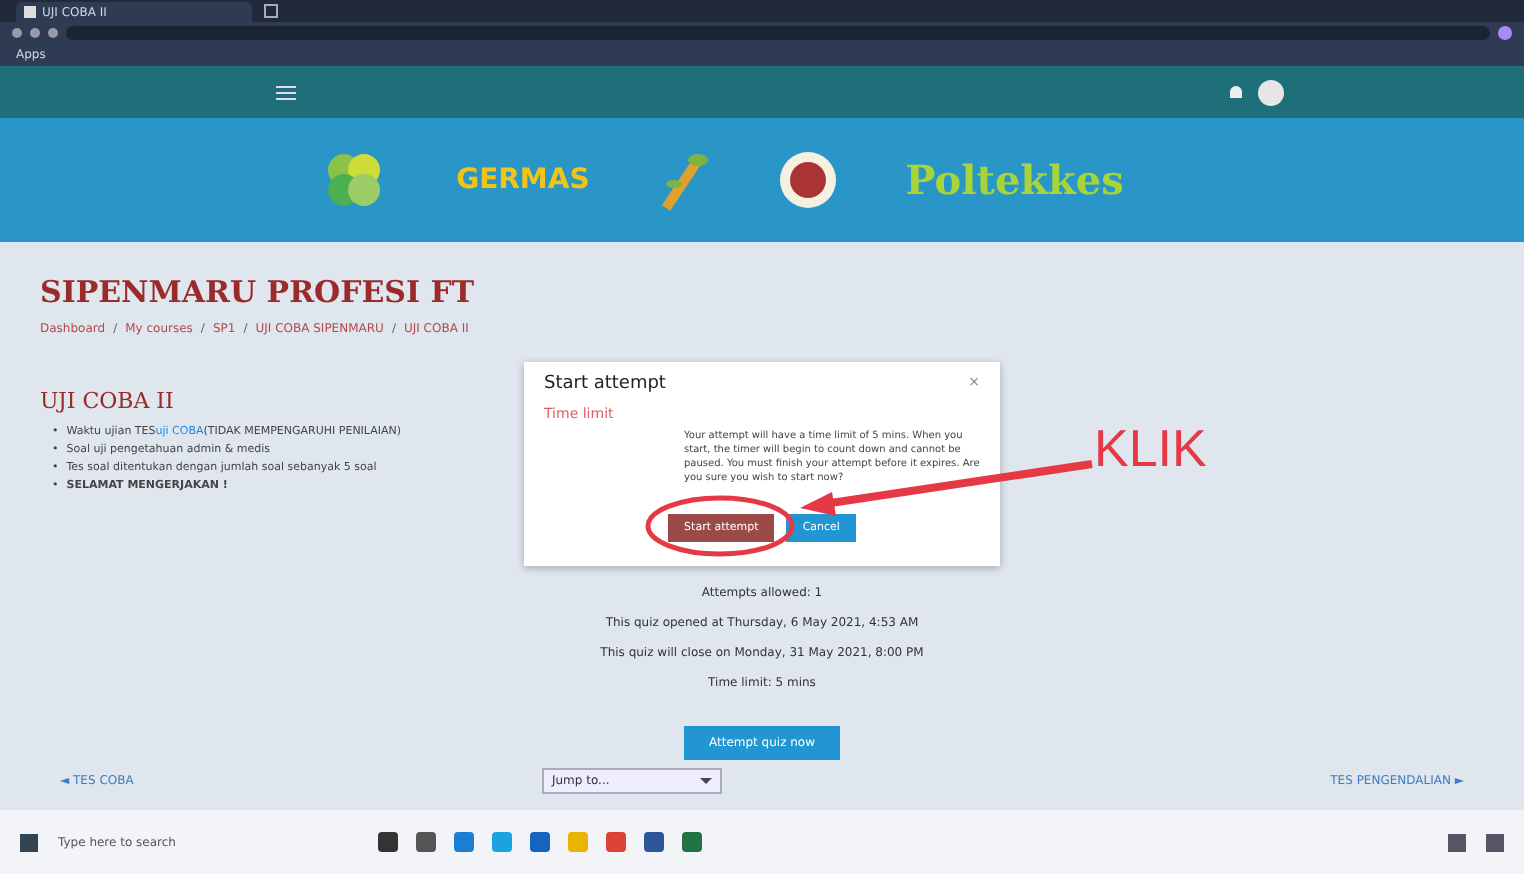 This screenshot has width=1524, height=874. Describe the element at coordinates (1505, 33) in the screenshot. I see `profile-icon` at that location.